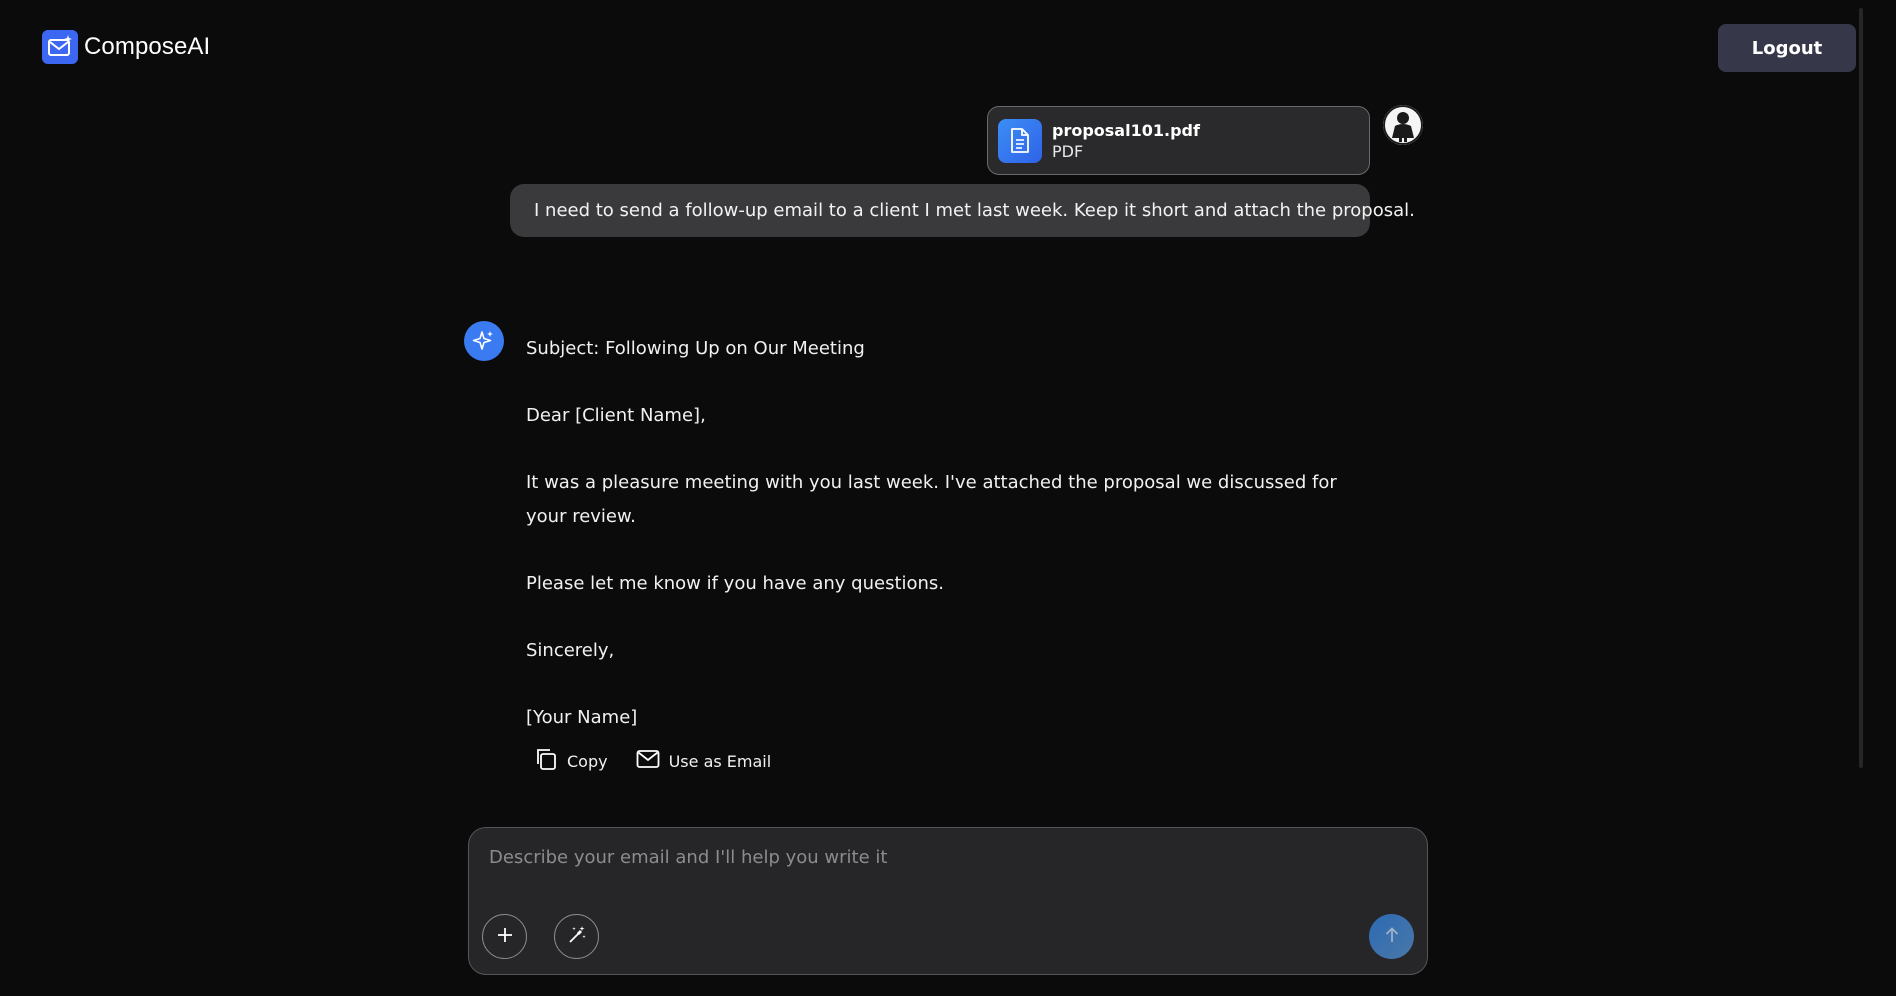  I want to click on send-button, so click(1391, 936).